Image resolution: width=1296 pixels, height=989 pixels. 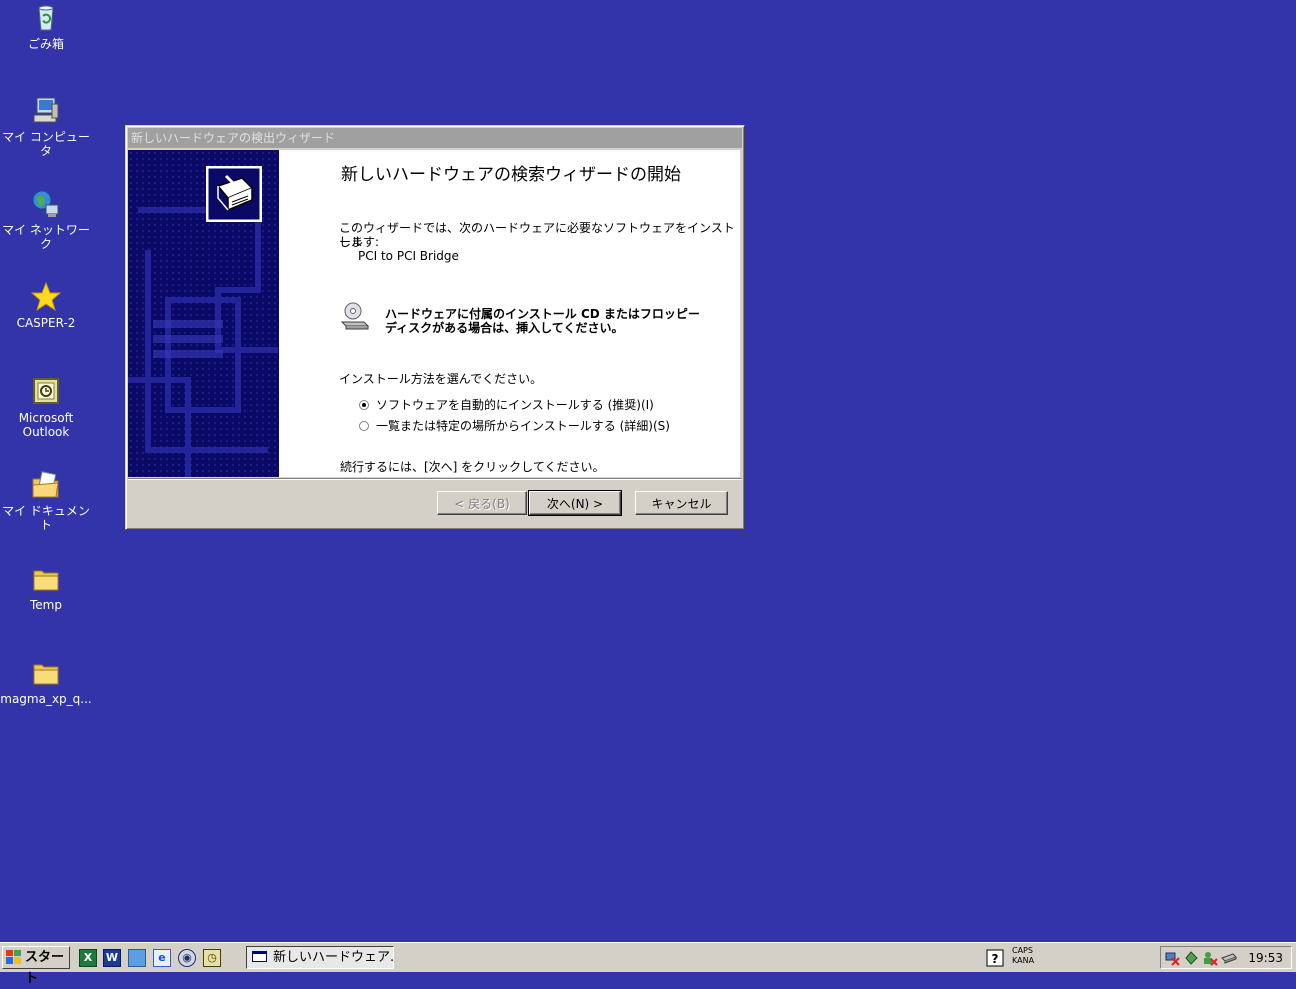 What do you see at coordinates (523, 426) in the screenshot?
I see `radio-manual-install-label: 一覧または特定の場所からインストールする (詳細)(S)` at bounding box center [523, 426].